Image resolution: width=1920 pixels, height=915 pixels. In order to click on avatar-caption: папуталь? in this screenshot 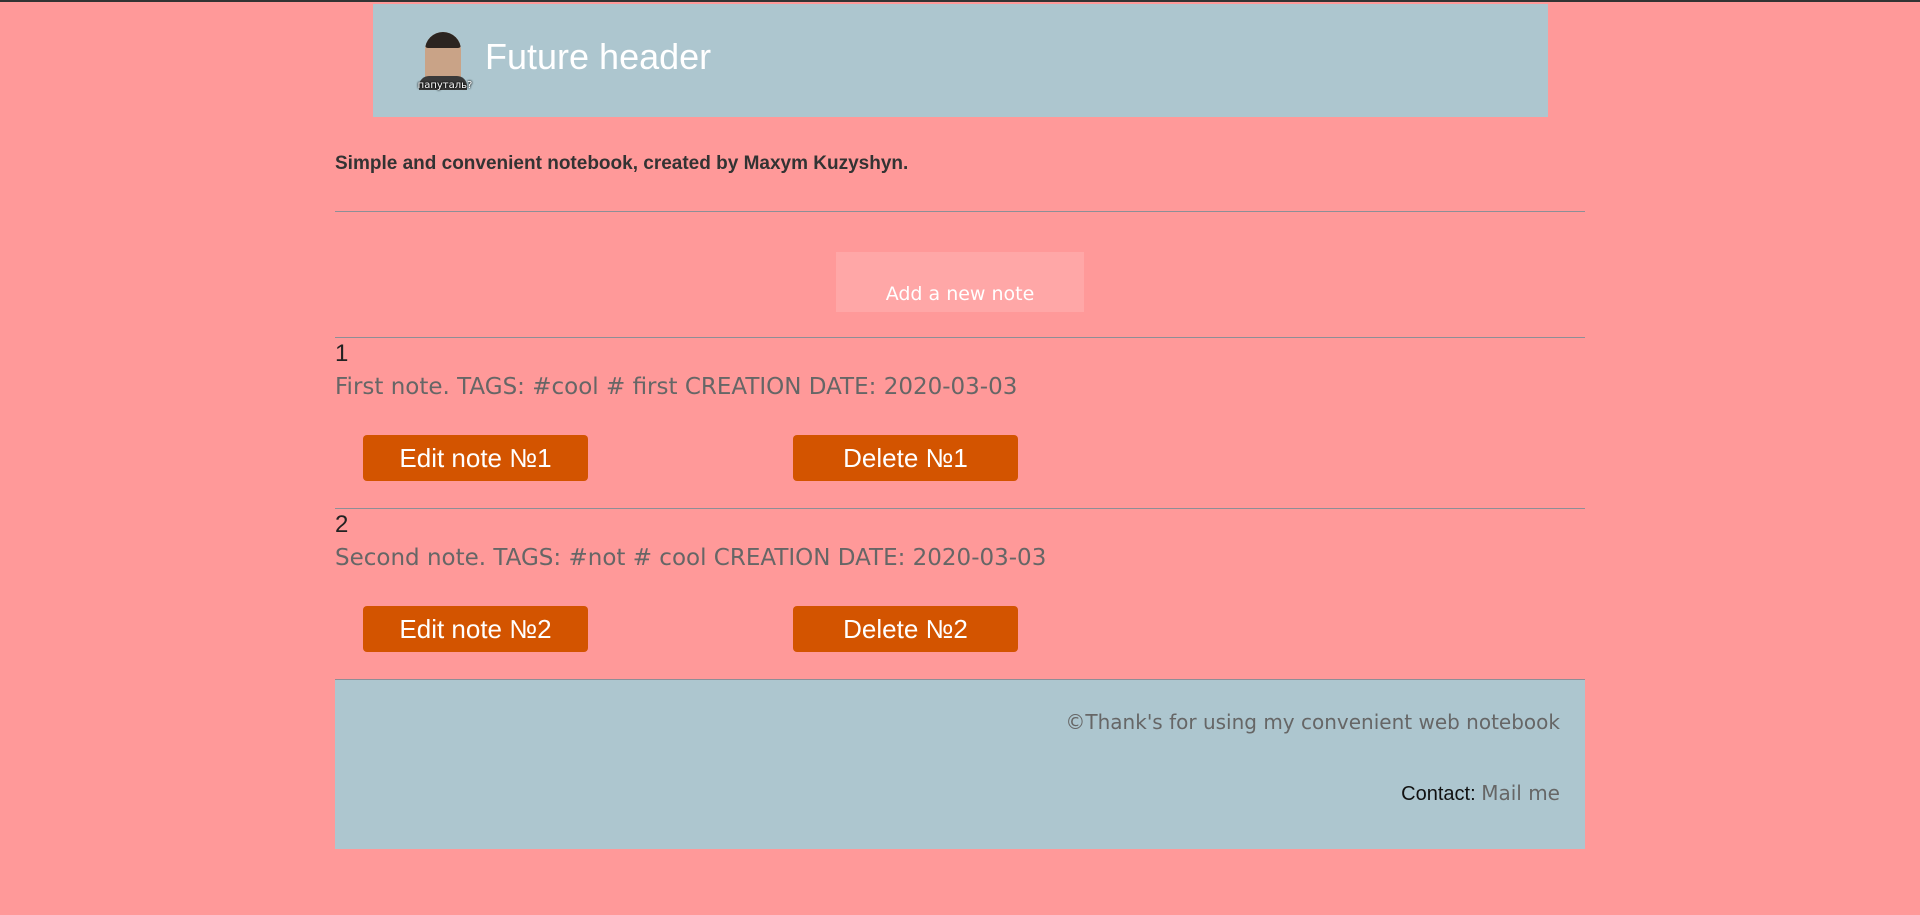, I will do `click(445, 85)`.